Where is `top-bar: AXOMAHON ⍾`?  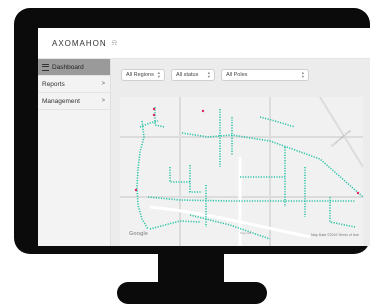
top-bar: AXOMAHON ⍾ is located at coordinates (204, 43).